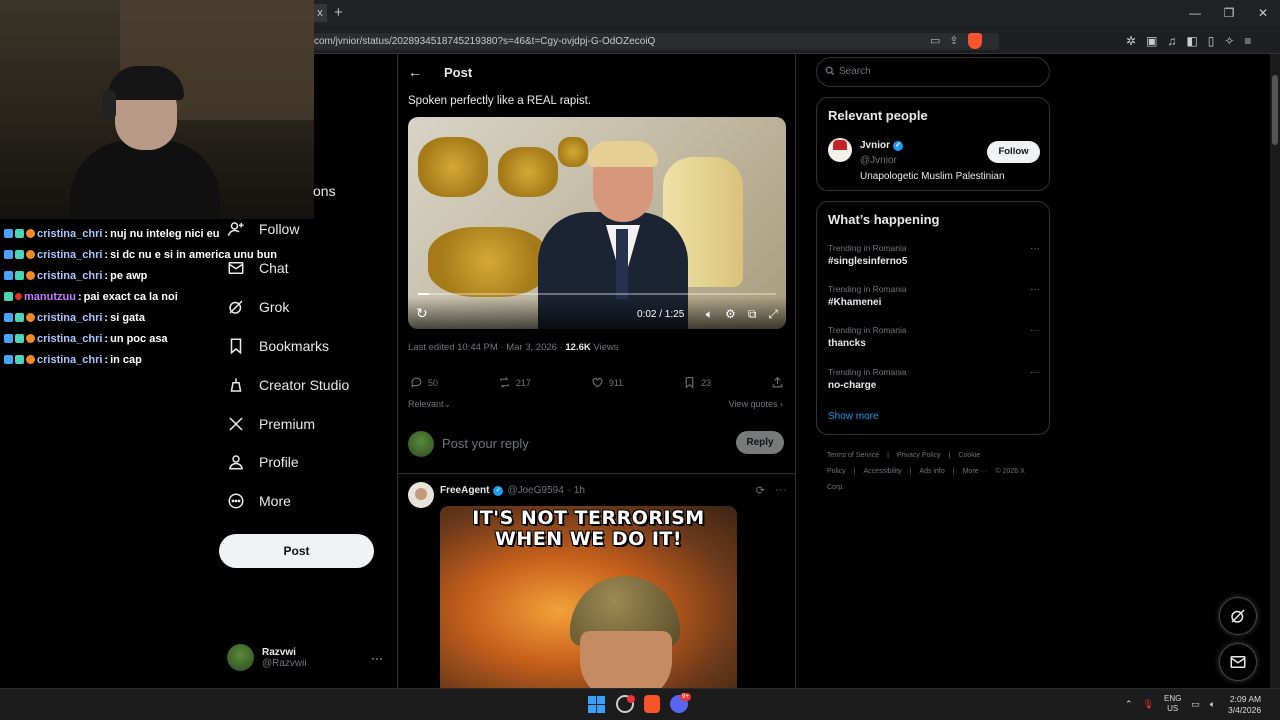  What do you see at coordinates (709, 314) in the screenshot?
I see `volume-icon: 🔈︎` at bounding box center [709, 314].